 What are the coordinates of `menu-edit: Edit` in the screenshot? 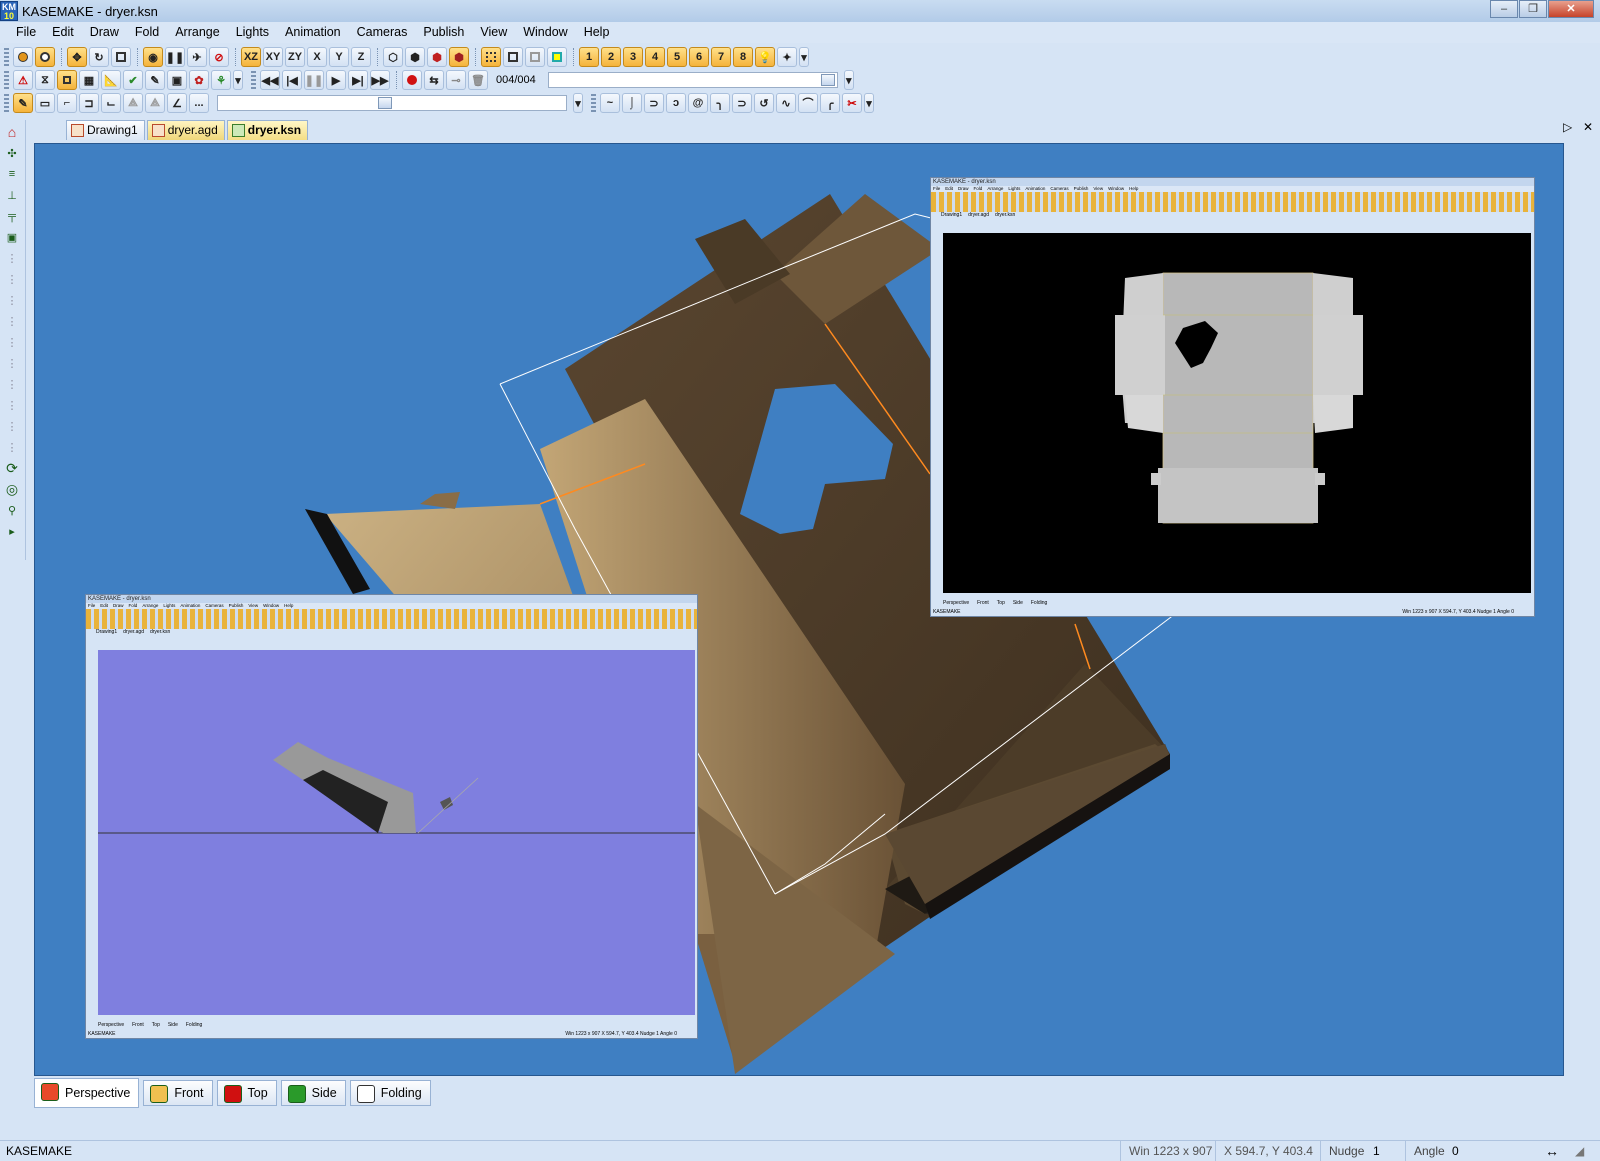 It's located at (63, 32).